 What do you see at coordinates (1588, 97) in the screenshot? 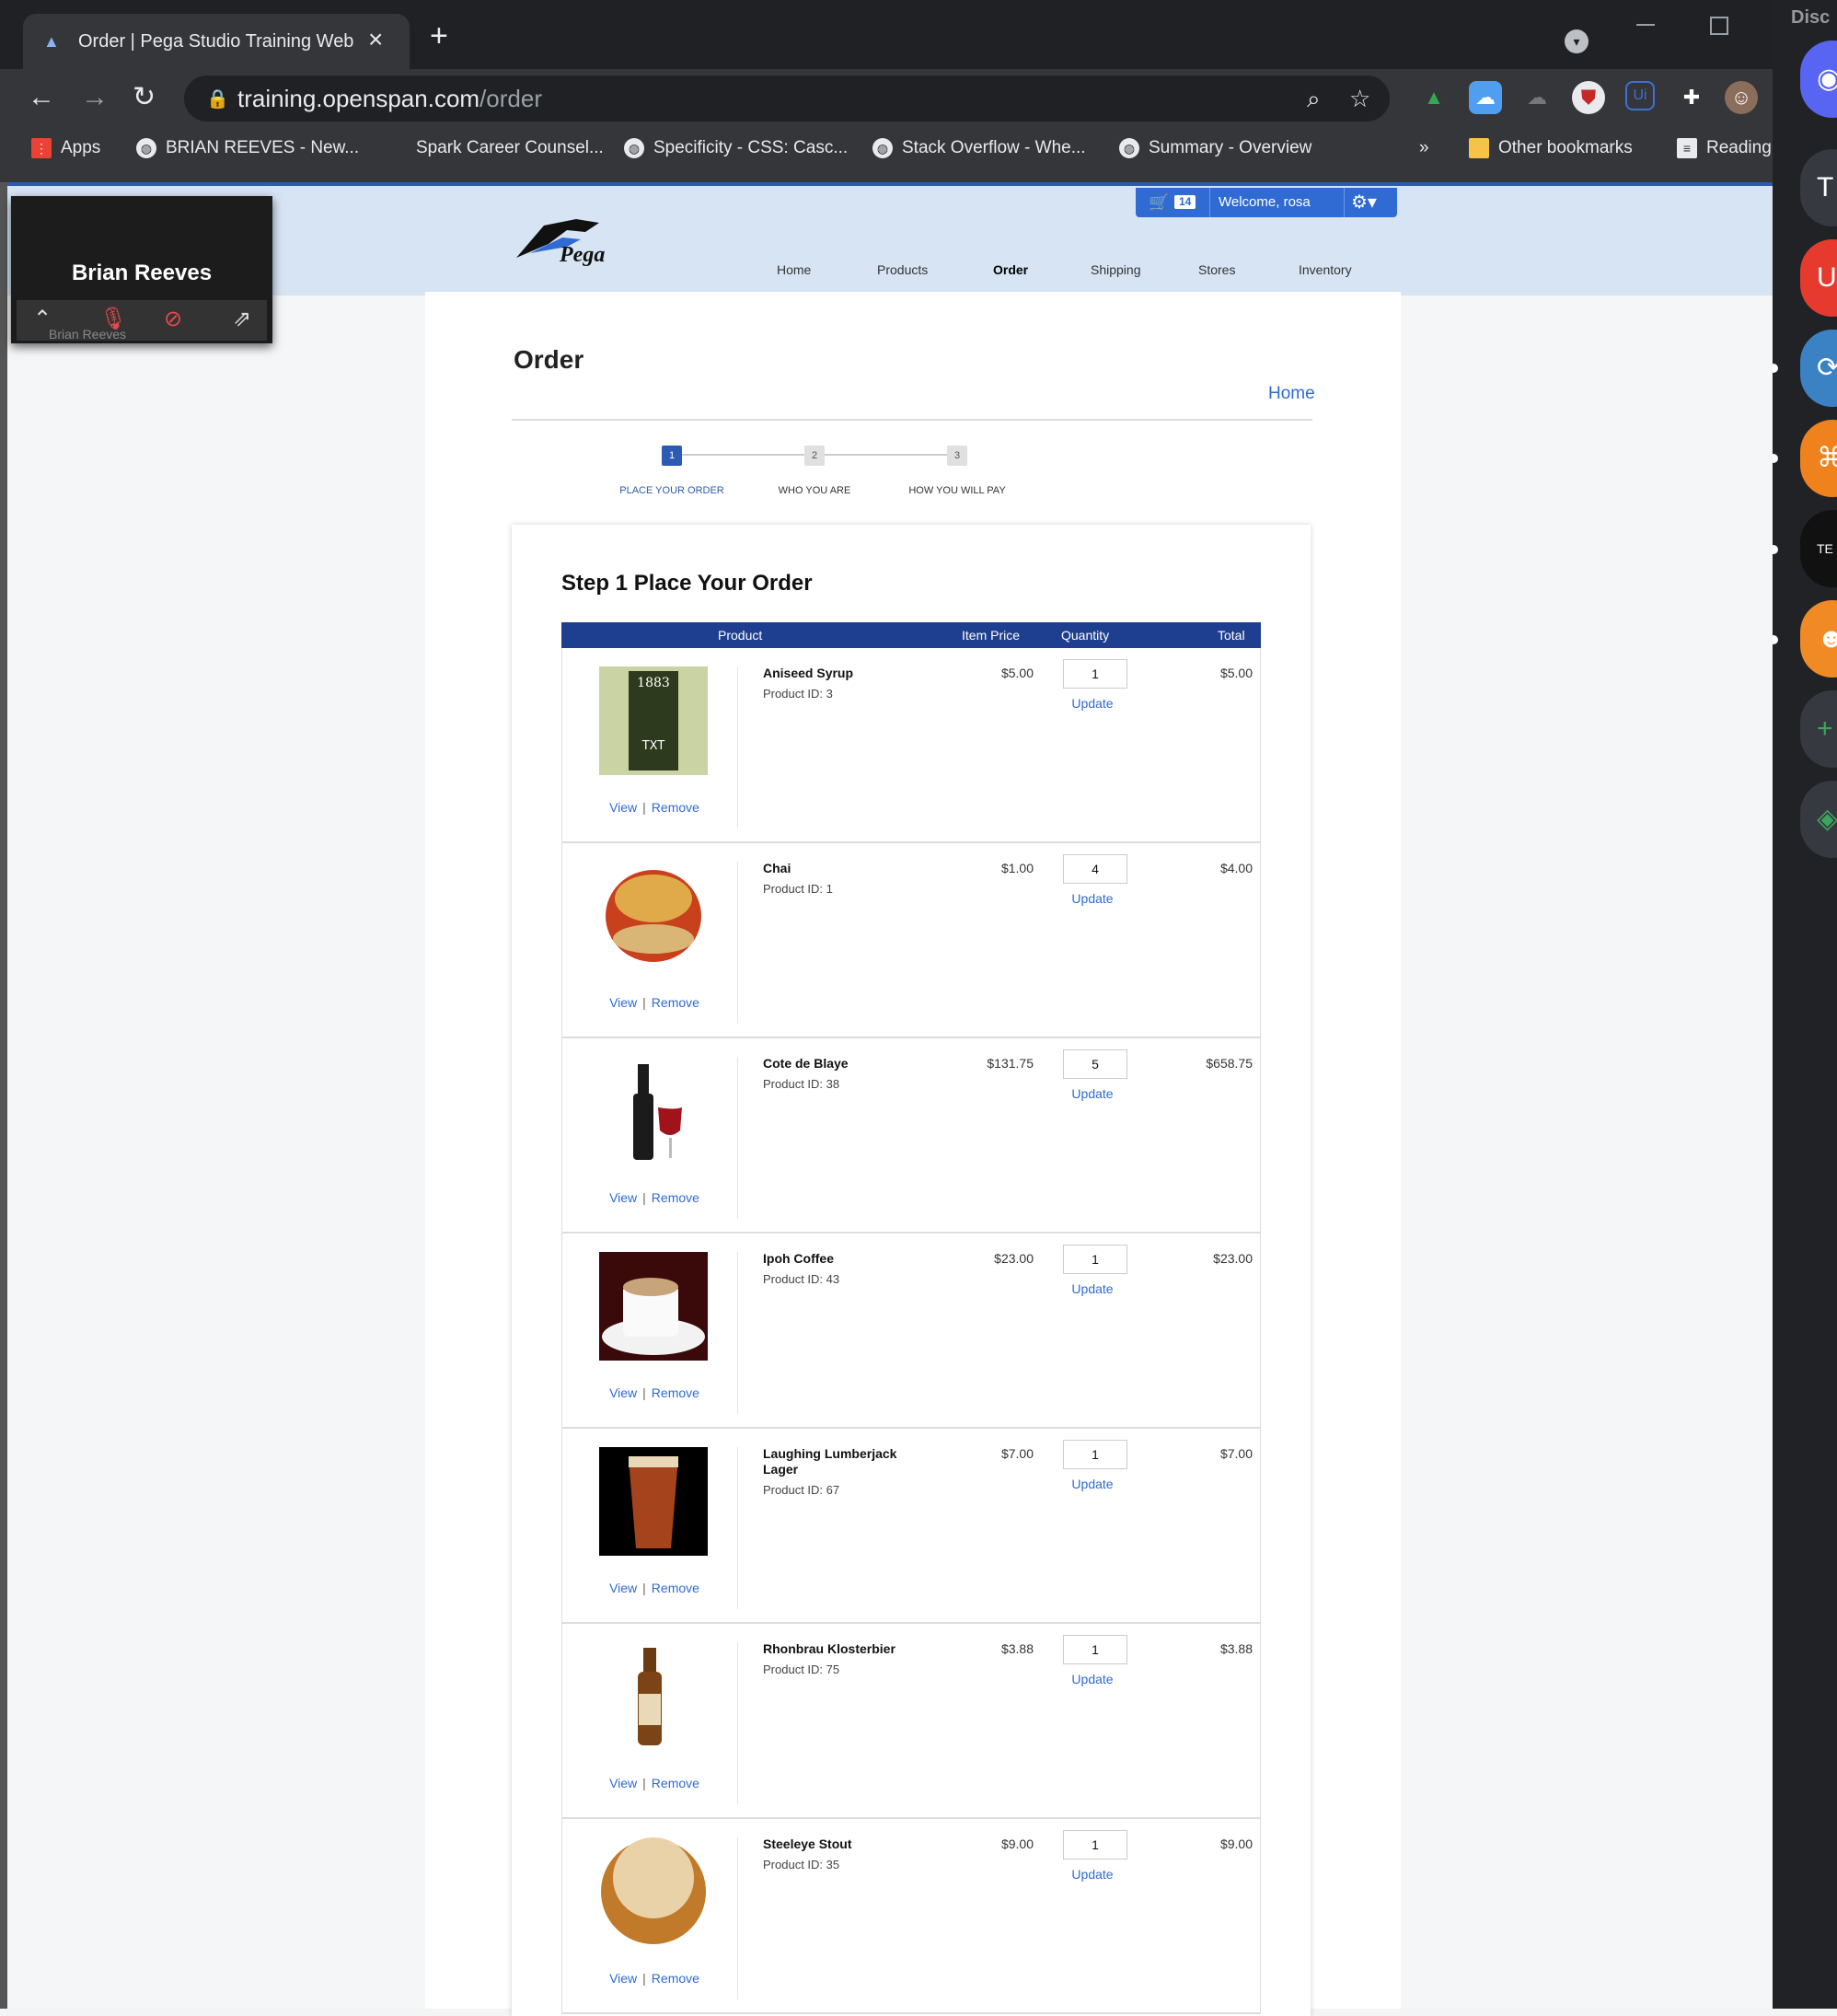
I see `mcafee-icon: ⛊` at bounding box center [1588, 97].